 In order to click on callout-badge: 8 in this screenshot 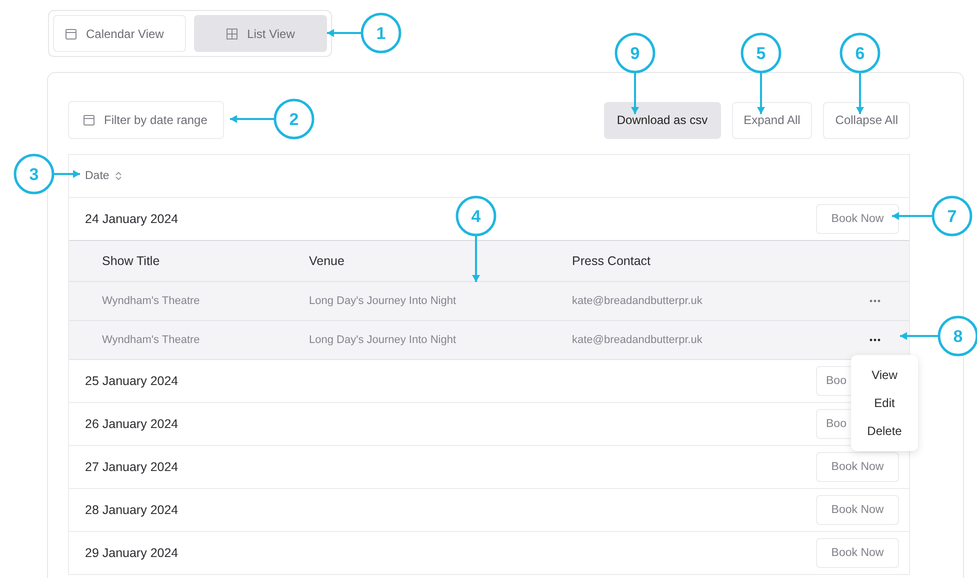, I will do `click(957, 336)`.